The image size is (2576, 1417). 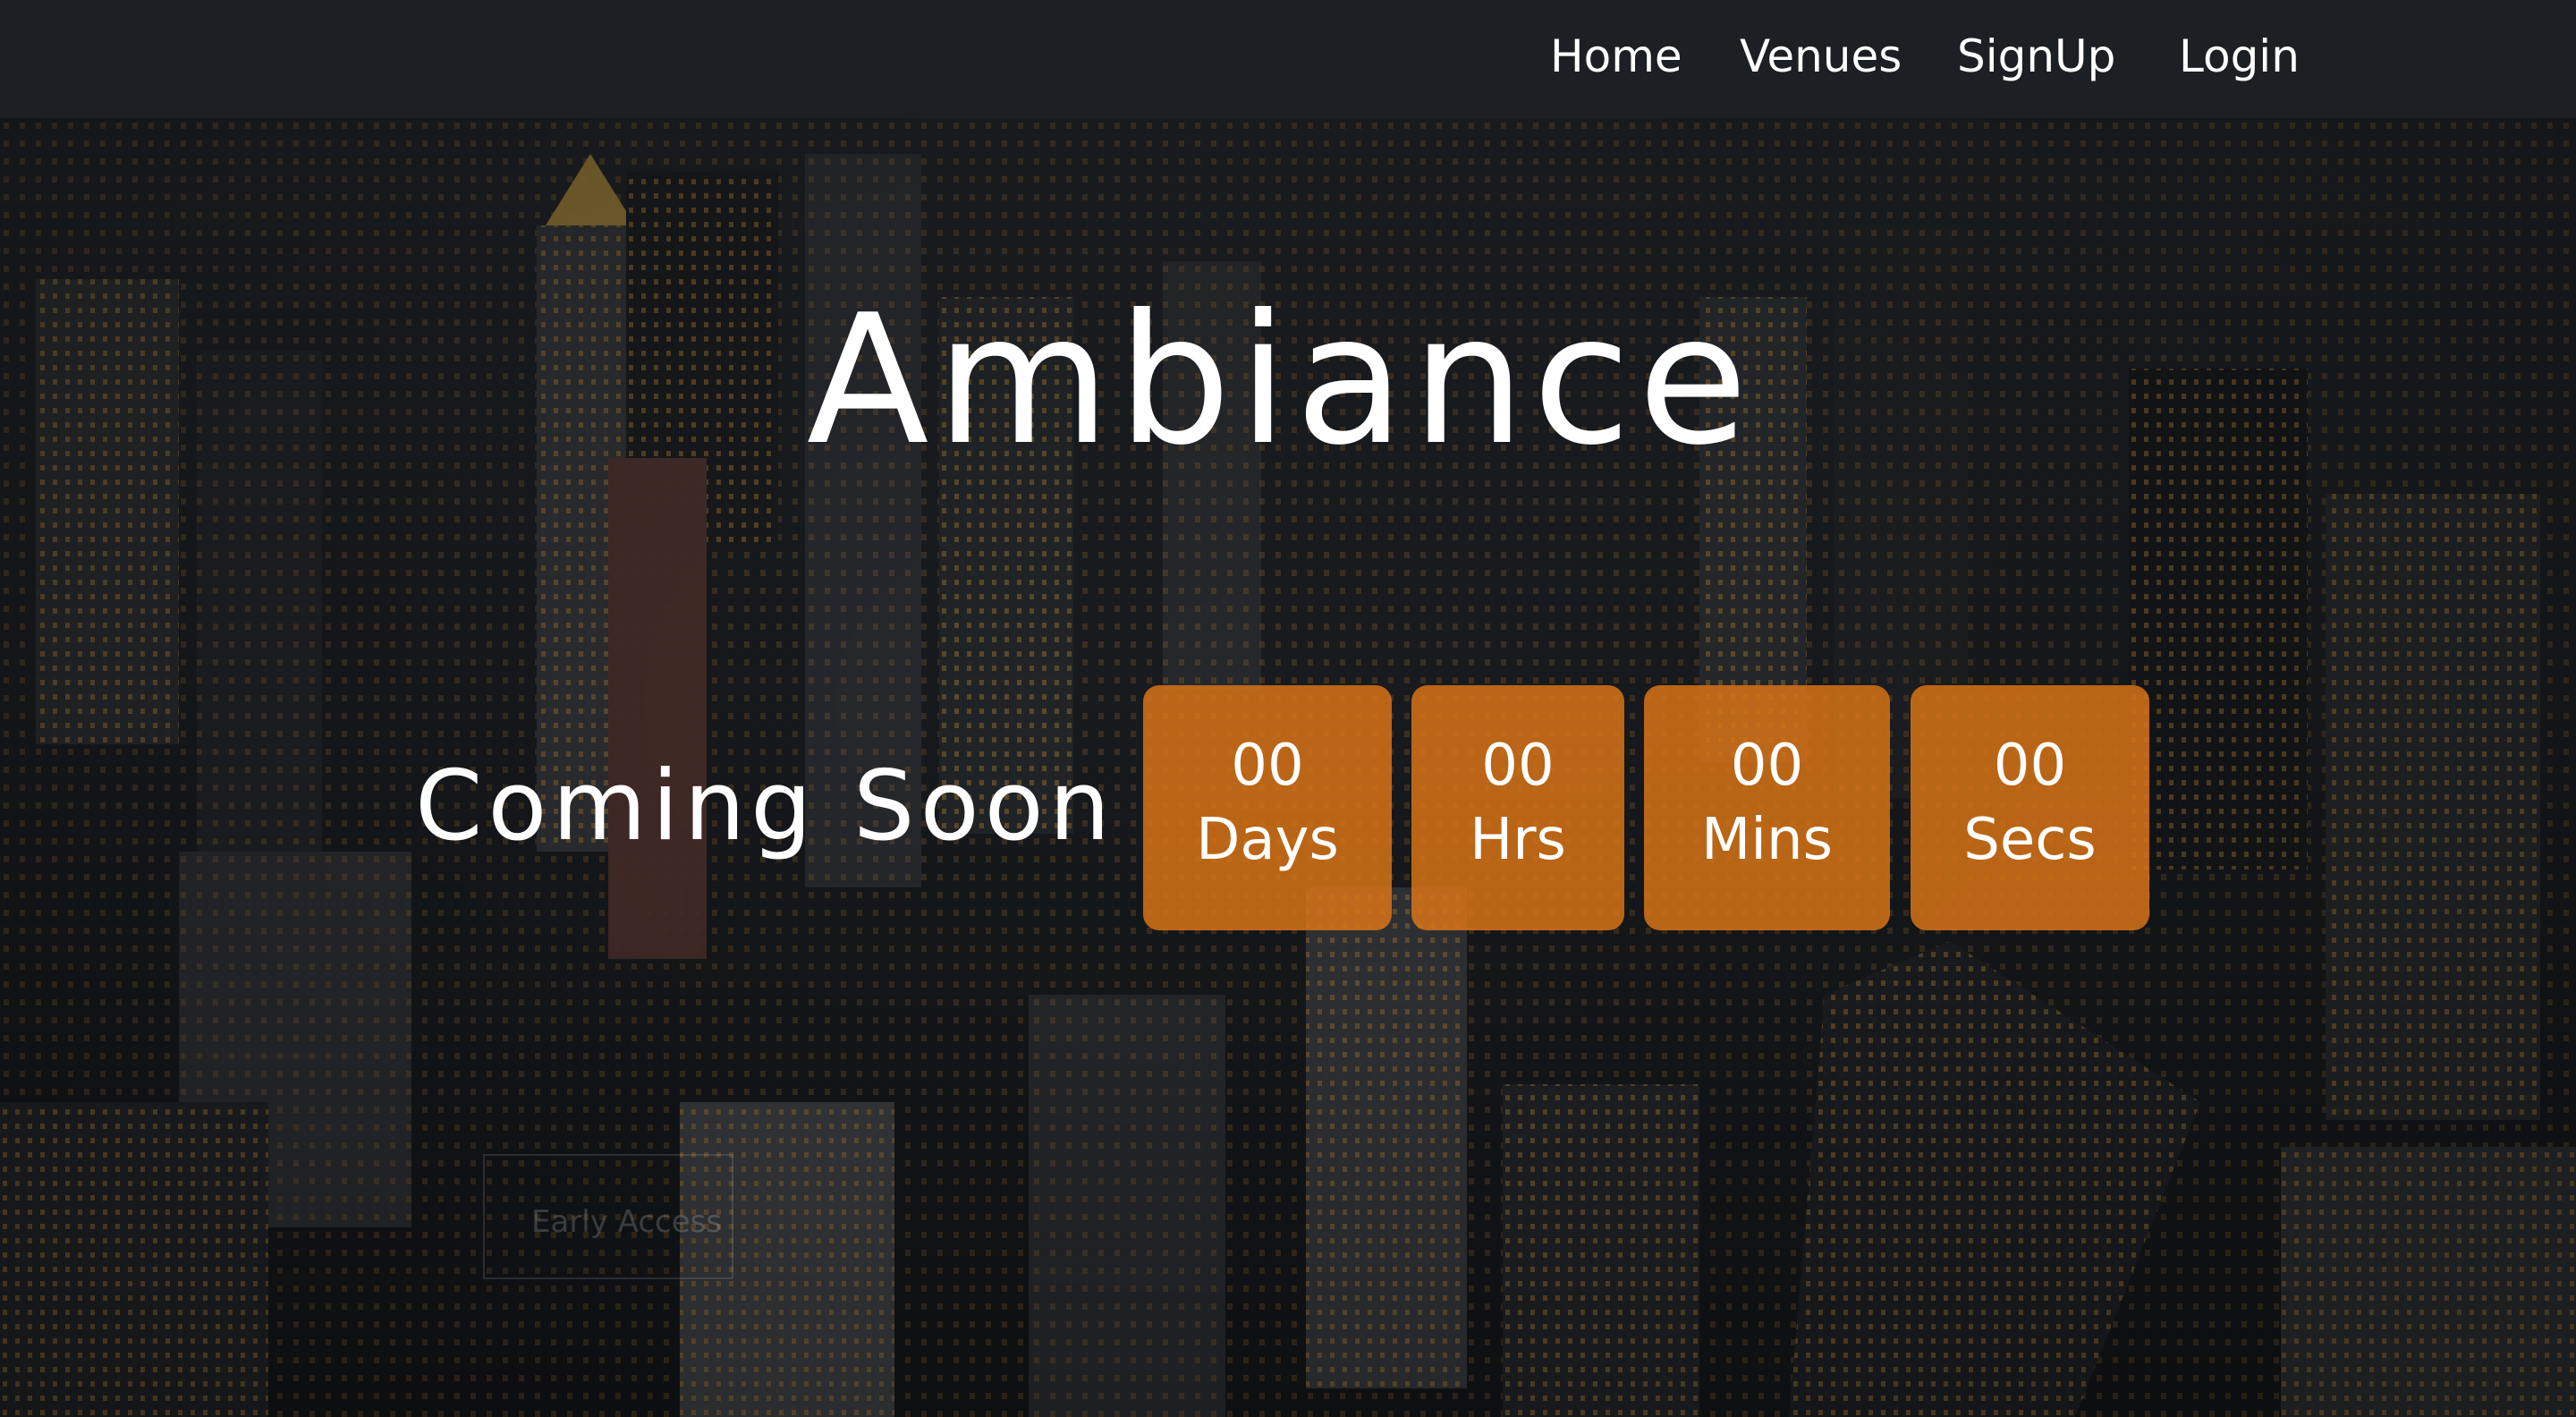 I want to click on countdown-hours: 00 Hrs, so click(x=1517, y=807).